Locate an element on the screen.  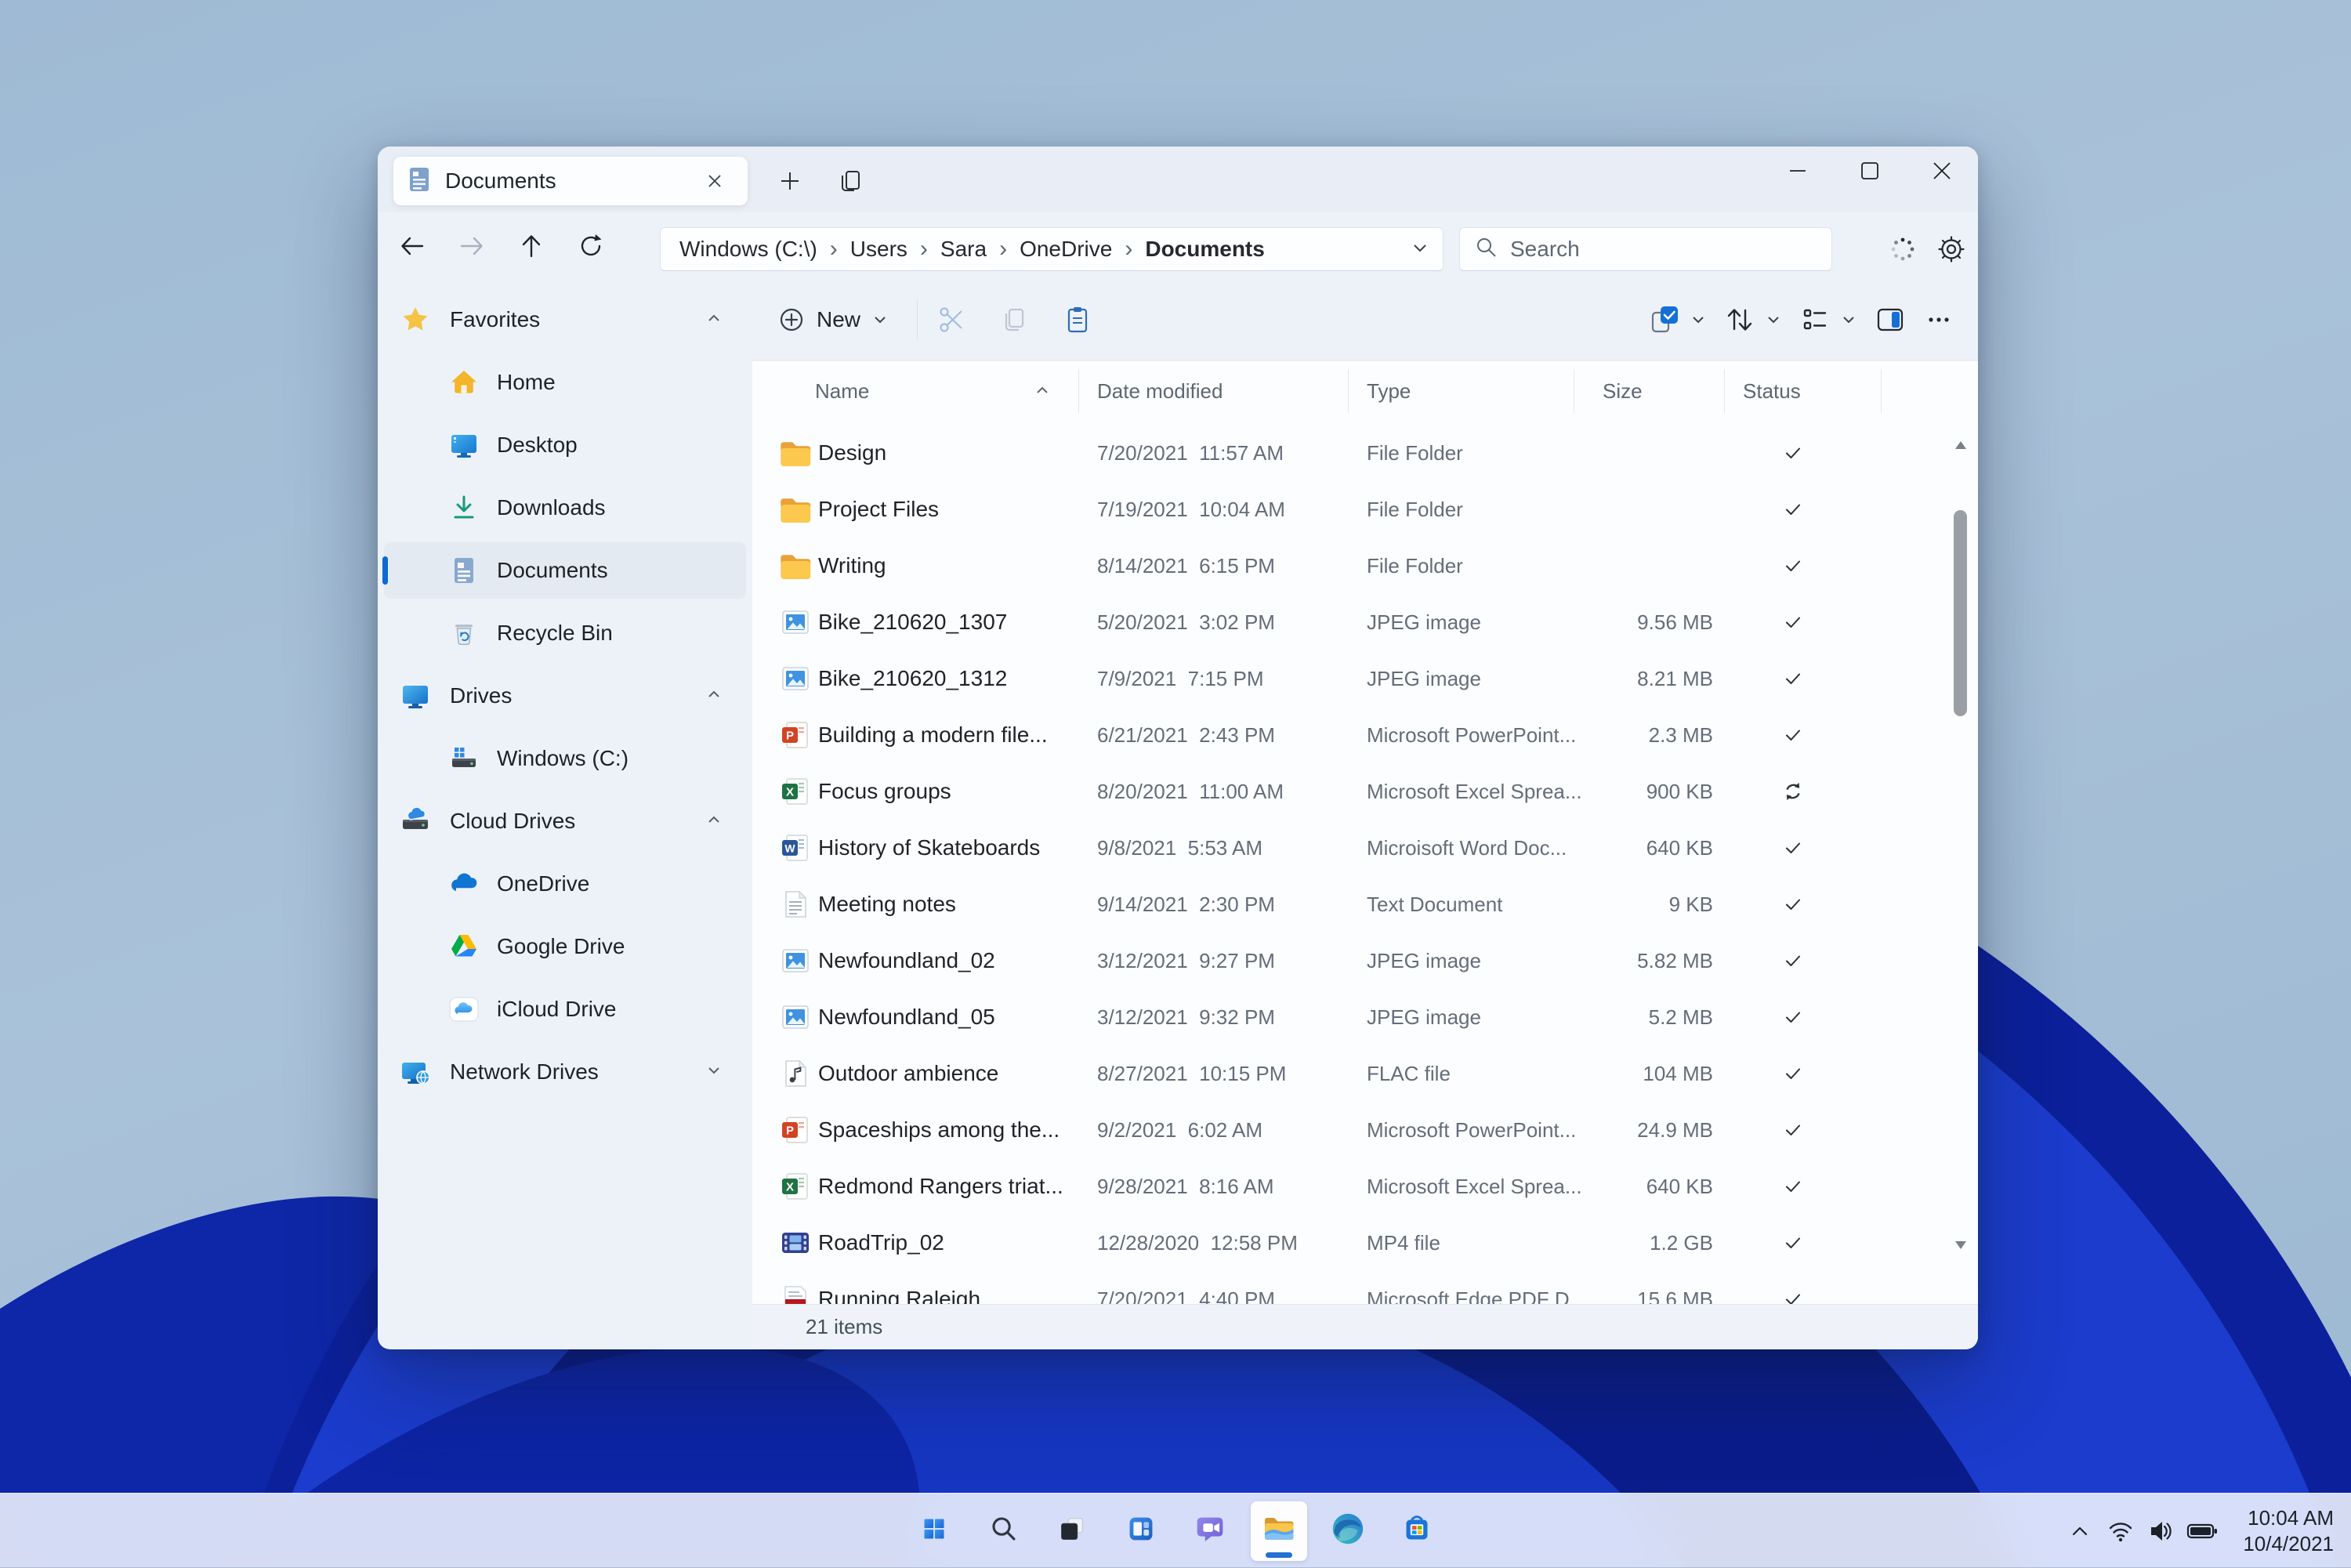
sidebar-section-network-drives: Network Drives is located at coordinates (565, 1072).